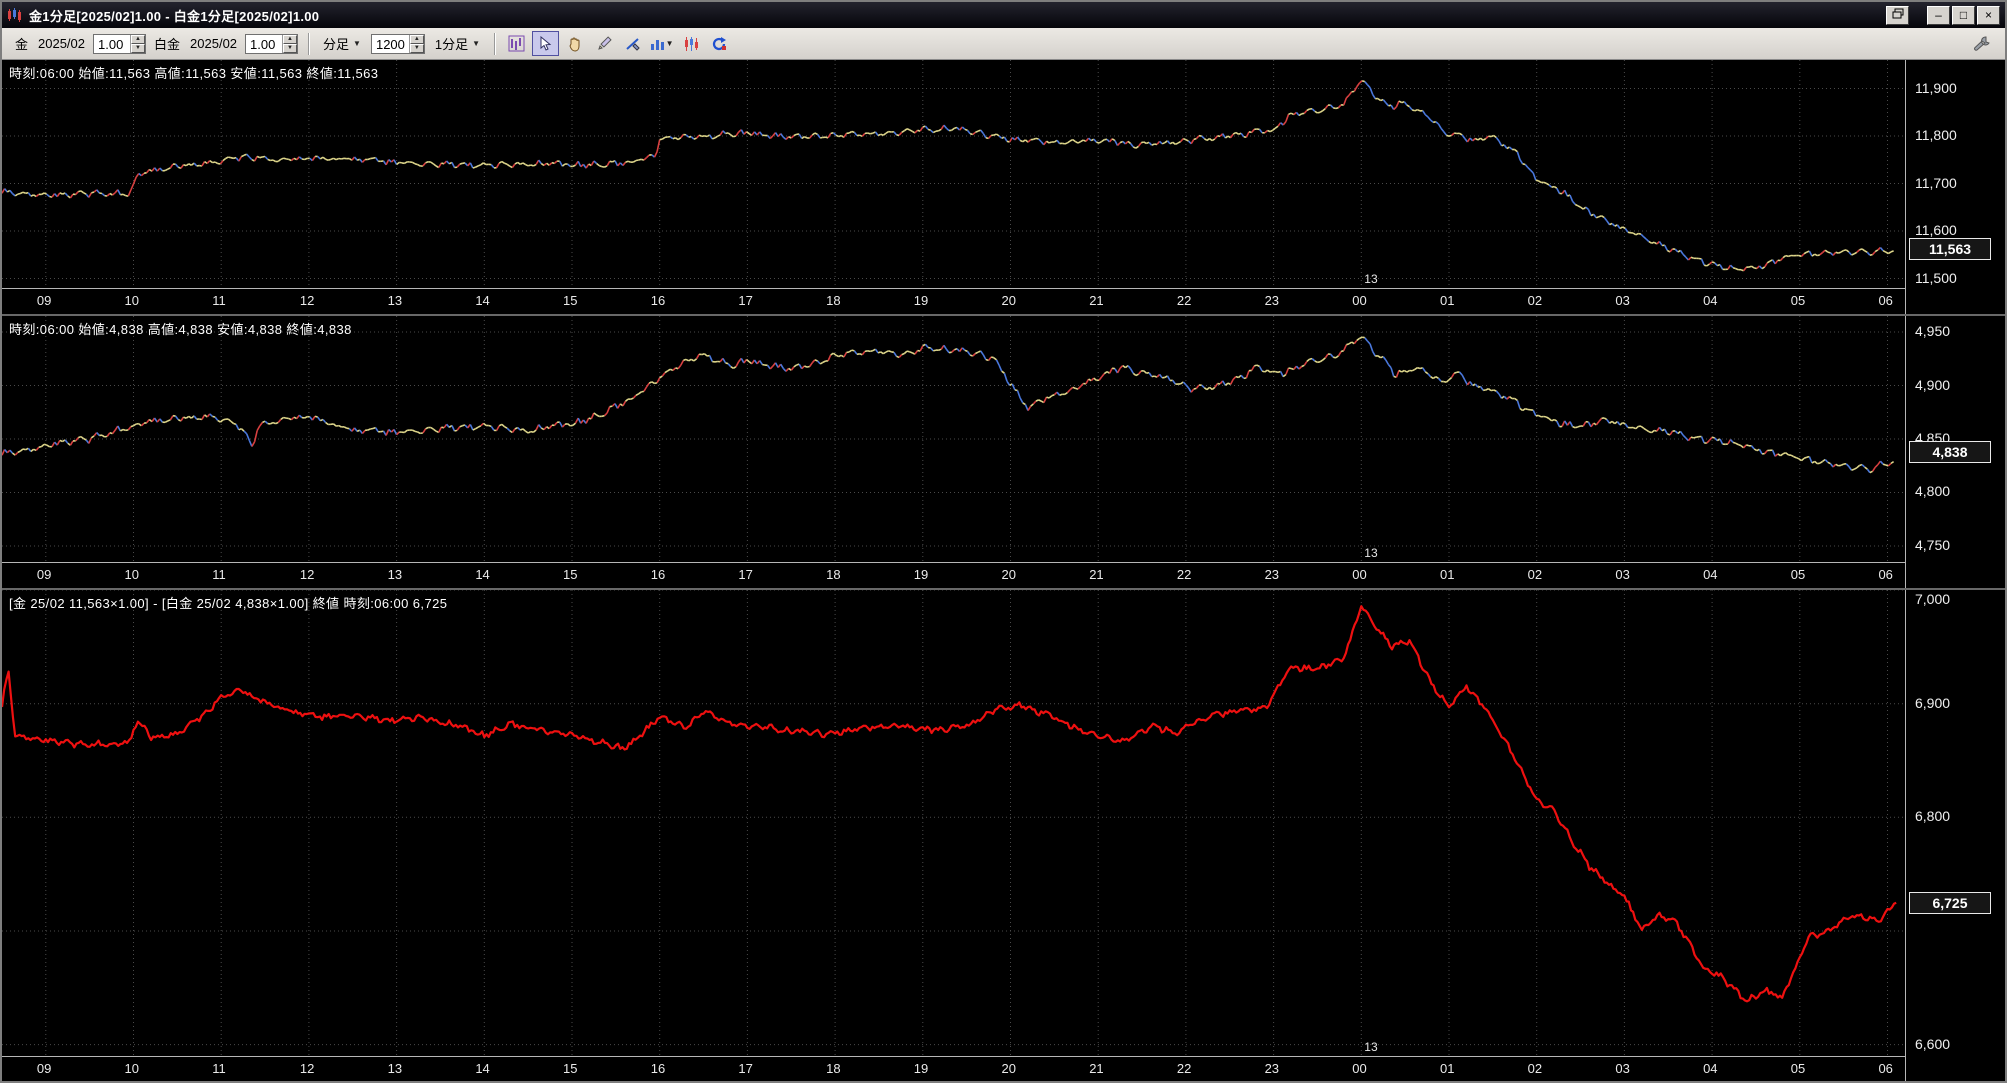 Image resolution: width=2007 pixels, height=1083 pixels. I want to click on platinum-multiplier-spinner: 1.00 ▲ ▼, so click(272, 43).